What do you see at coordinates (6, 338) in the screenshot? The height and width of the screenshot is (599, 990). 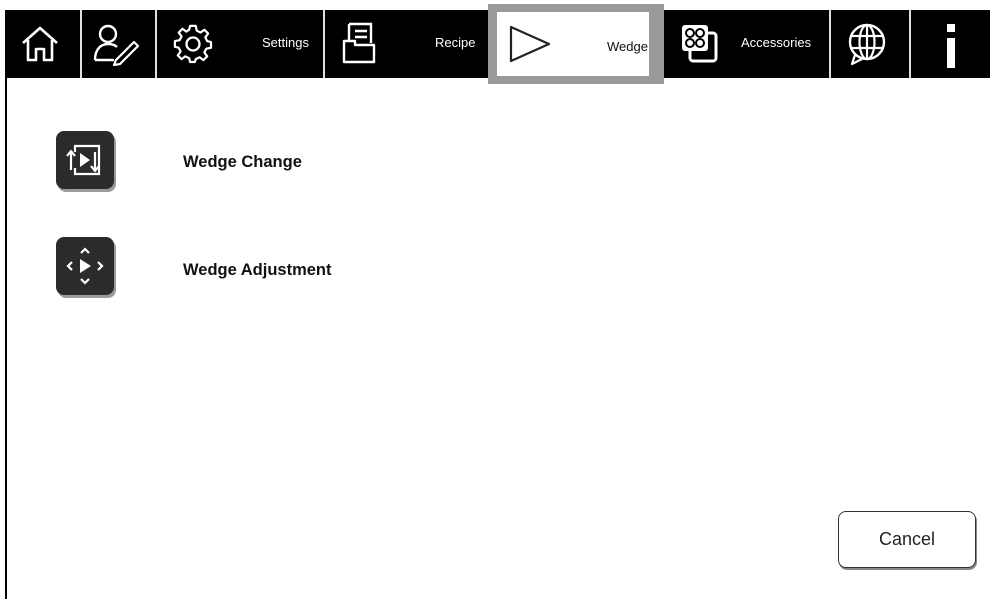 I see `left-border` at bounding box center [6, 338].